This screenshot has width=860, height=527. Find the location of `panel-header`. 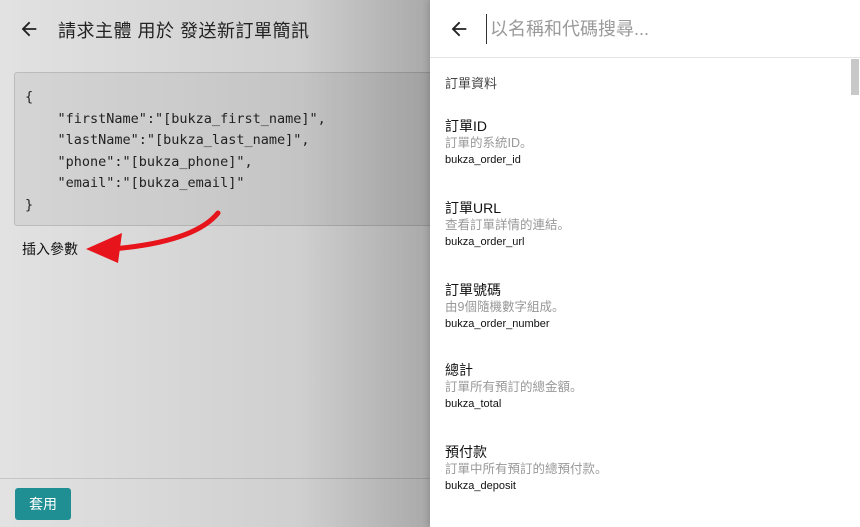

panel-header is located at coordinates (645, 29).